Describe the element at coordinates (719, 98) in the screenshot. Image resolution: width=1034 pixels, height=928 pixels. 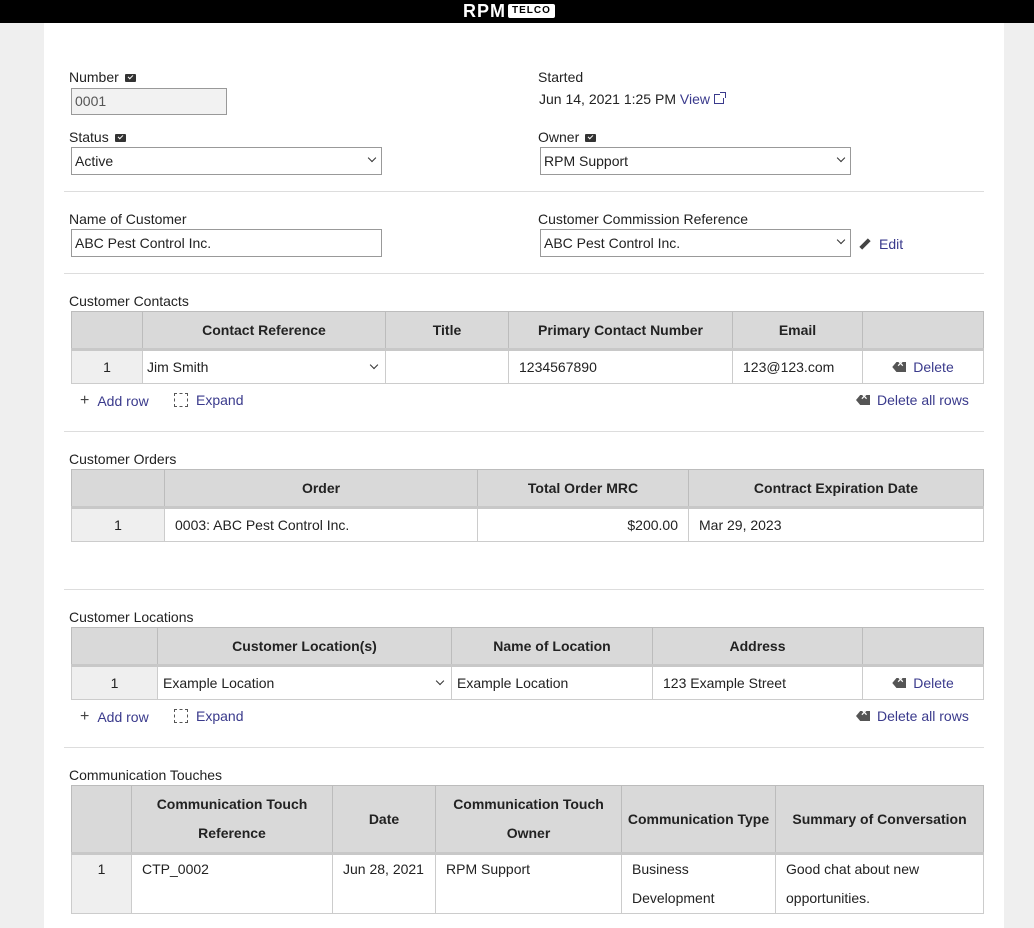
I see `external-link-icon` at that location.